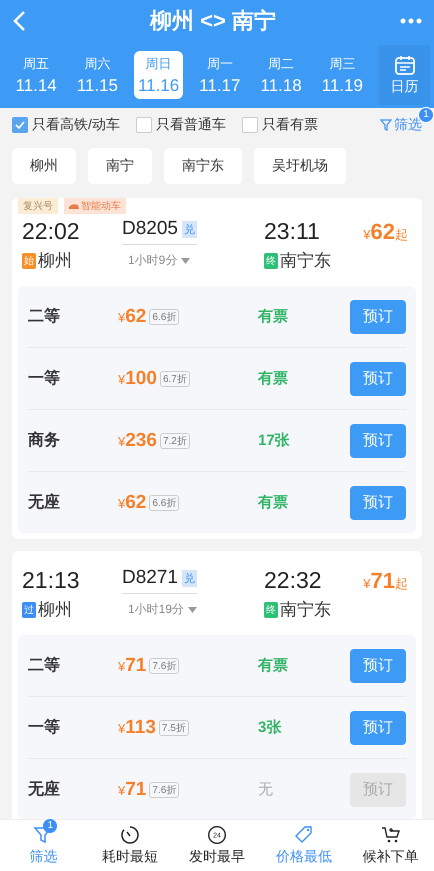 The width and height of the screenshot is (434, 871). I want to click on date-tab: 周五 11.14, so click(36, 75).